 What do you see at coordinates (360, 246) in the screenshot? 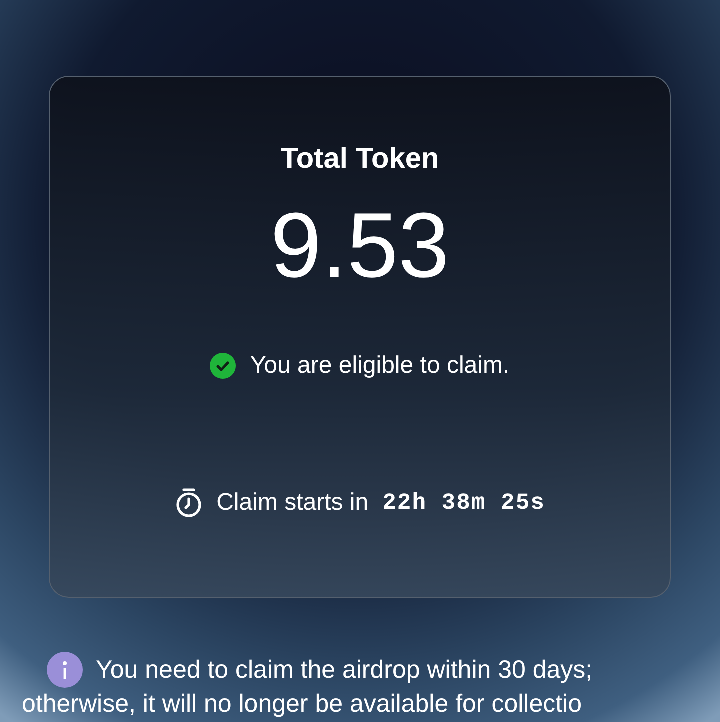
I see `token-amount: 9.53` at bounding box center [360, 246].